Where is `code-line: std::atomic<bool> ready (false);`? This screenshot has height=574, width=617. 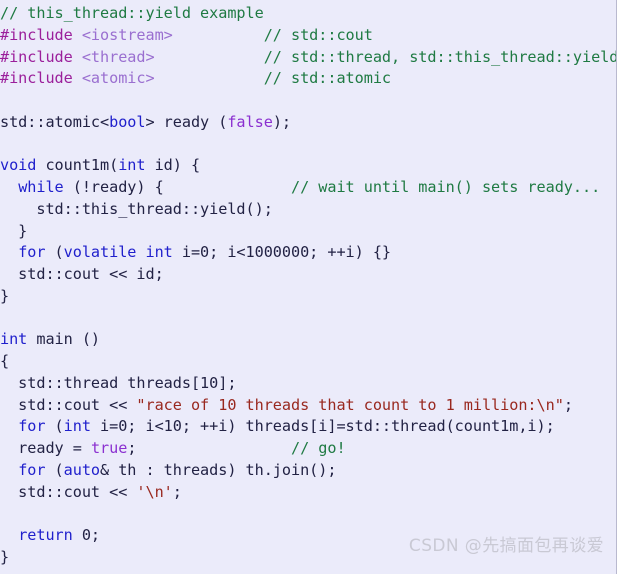
code-line: std::atomic<bool> ready (false); is located at coordinates (308, 123).